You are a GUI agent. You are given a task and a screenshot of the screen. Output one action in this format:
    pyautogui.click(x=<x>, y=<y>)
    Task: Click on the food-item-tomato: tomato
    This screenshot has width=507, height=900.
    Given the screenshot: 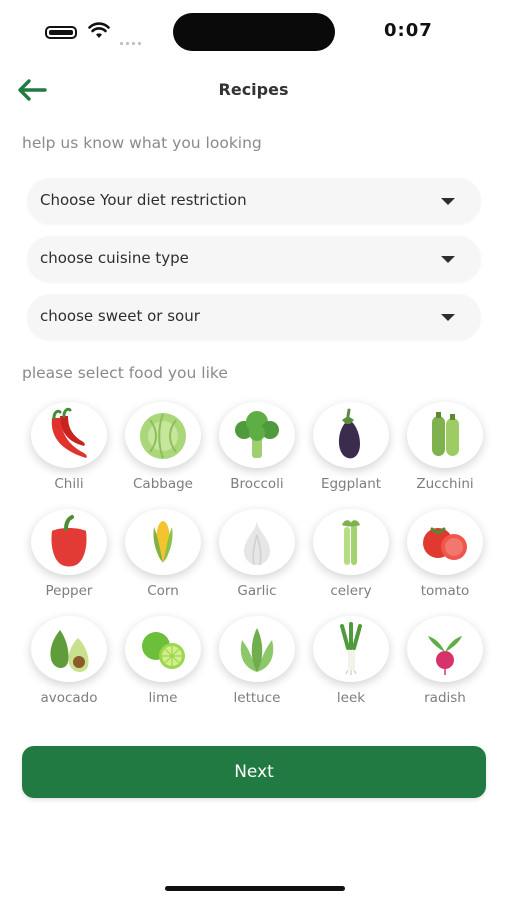 What is the action you would take?
    pyautogui.click(x=445, y=558)
    